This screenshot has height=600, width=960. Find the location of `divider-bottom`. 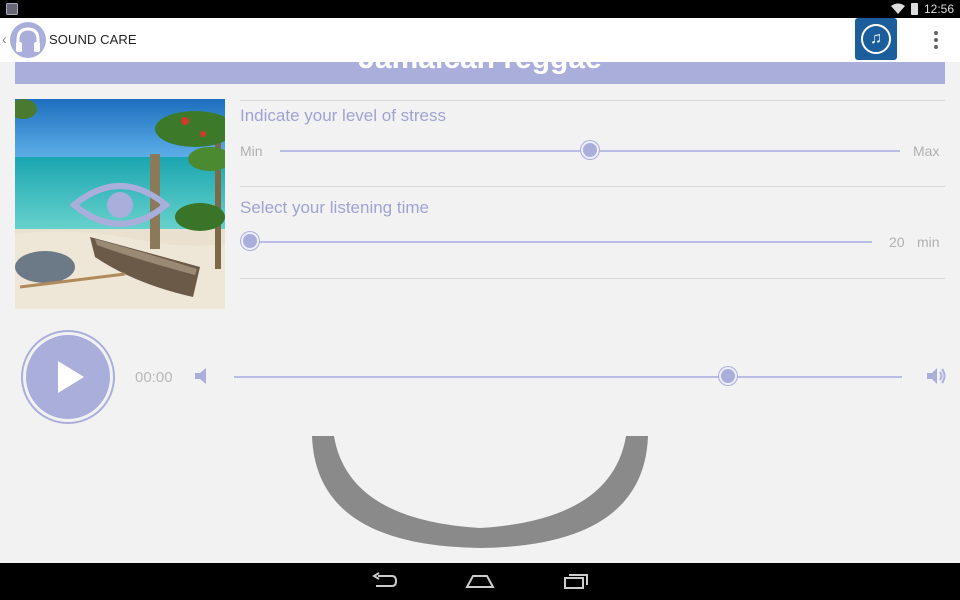

divider-bottom is located at coordinates (592, 278).